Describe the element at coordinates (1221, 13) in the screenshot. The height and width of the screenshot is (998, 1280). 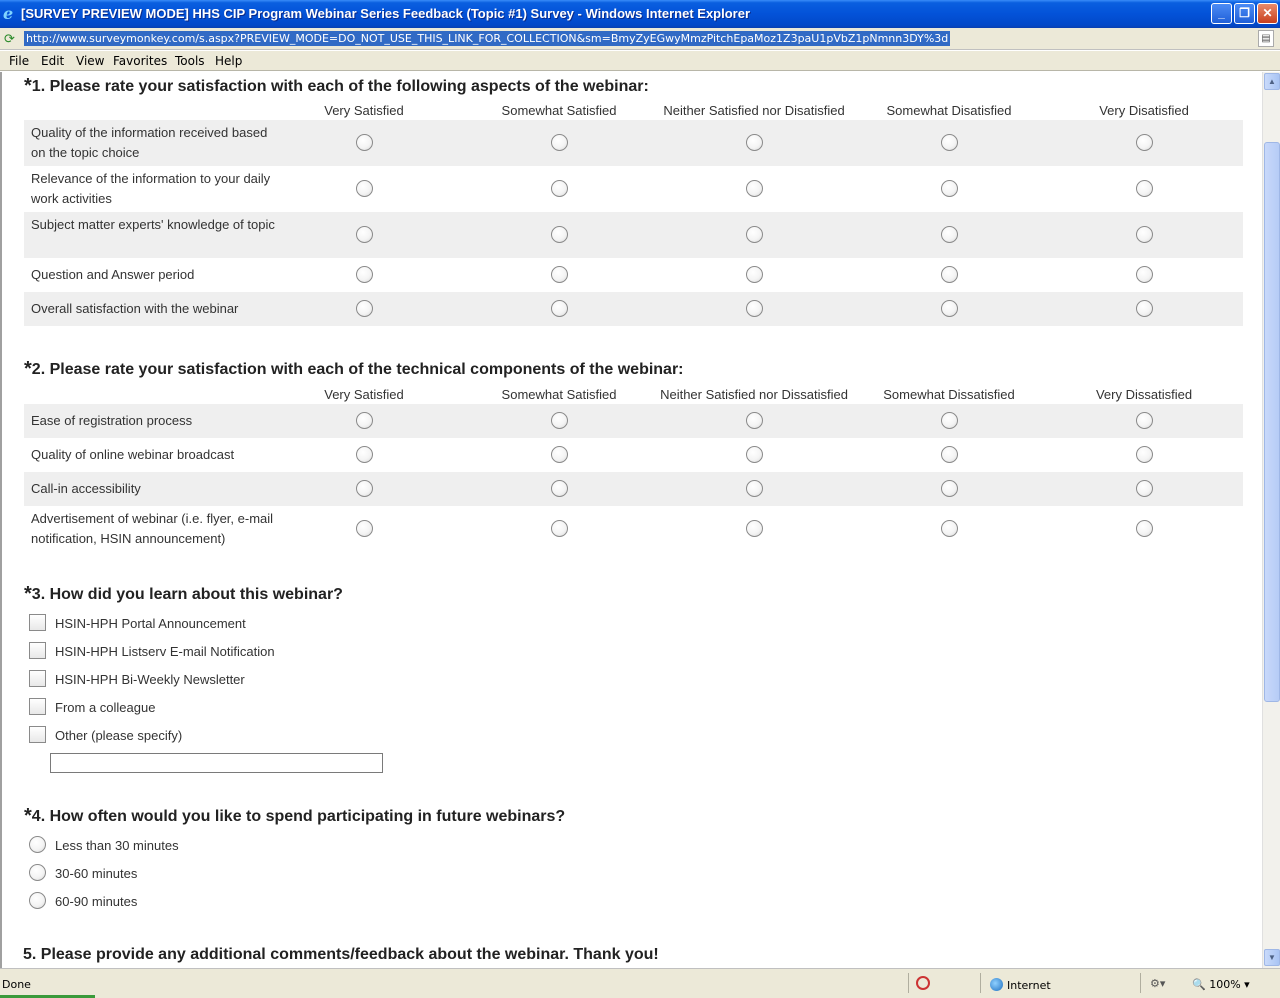
I see `minimize-button: _` at that location.